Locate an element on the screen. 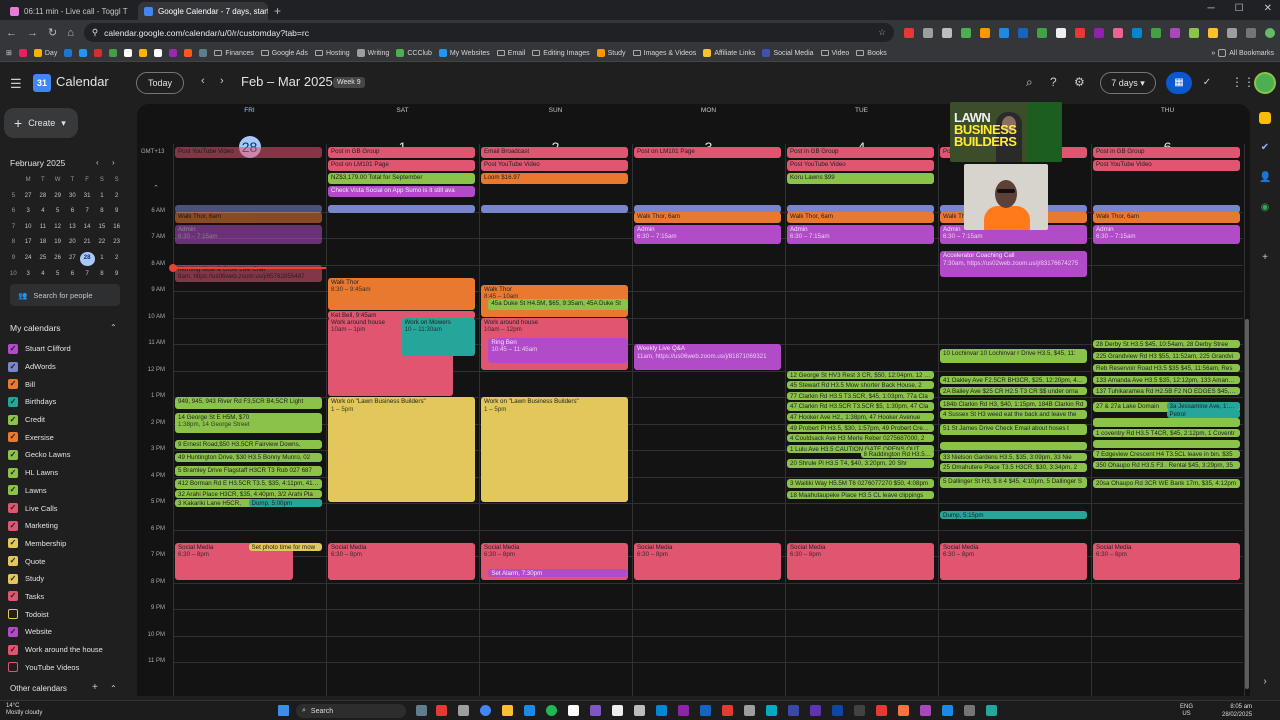  calendar-event: Admin 6:30 – 7:15am is located at coordinates (860, 234).